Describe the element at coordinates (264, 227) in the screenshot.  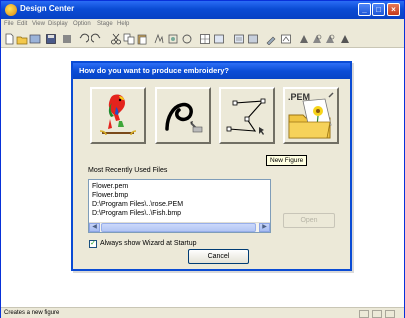
I see `scroll-right-icon: ▶` at that location.